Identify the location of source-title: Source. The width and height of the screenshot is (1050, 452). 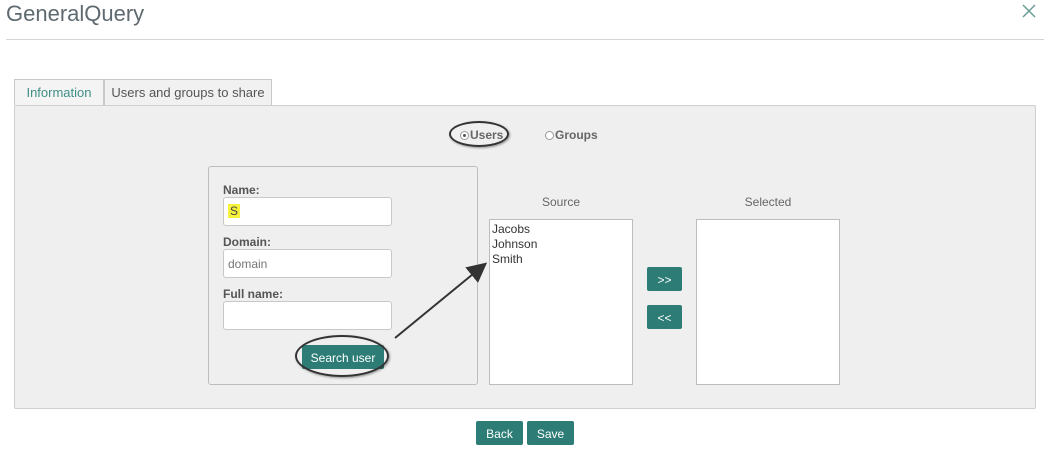
(561, 202).